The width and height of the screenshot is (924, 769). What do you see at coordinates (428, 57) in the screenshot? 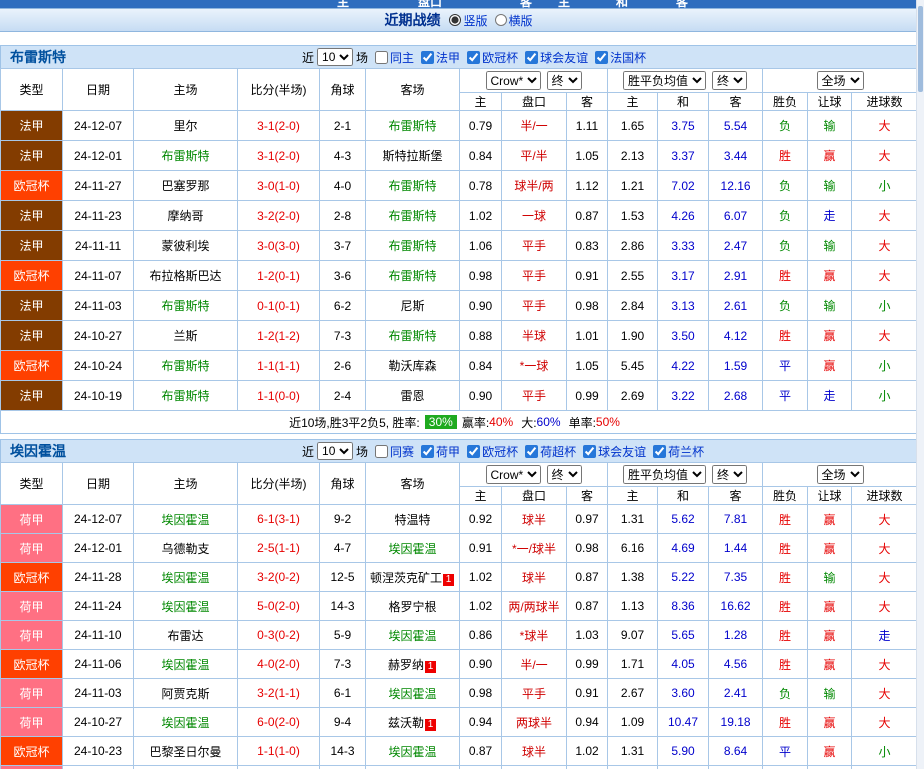
I see `checkbox-法甲` at bounding box center [428, 57].